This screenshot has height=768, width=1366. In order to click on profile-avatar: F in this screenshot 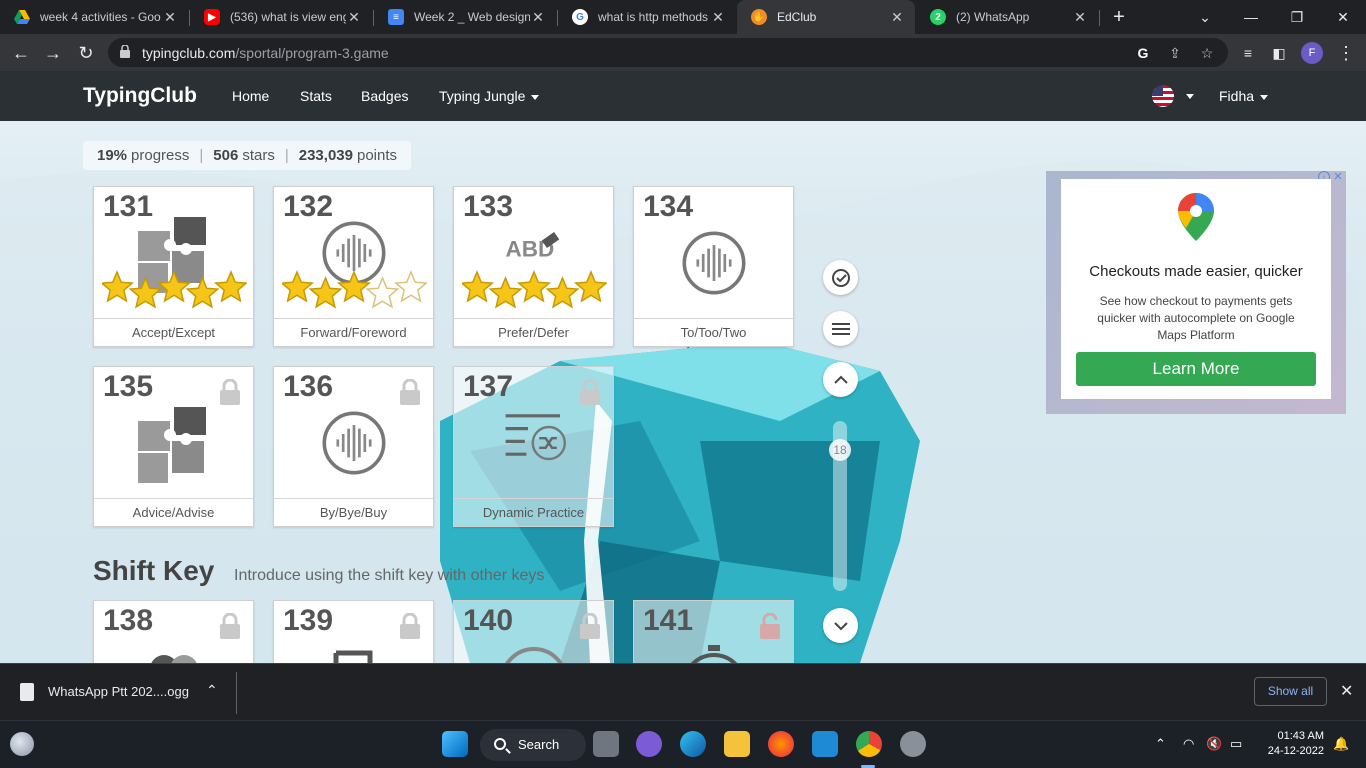, I will do `click(1312, 53)`.